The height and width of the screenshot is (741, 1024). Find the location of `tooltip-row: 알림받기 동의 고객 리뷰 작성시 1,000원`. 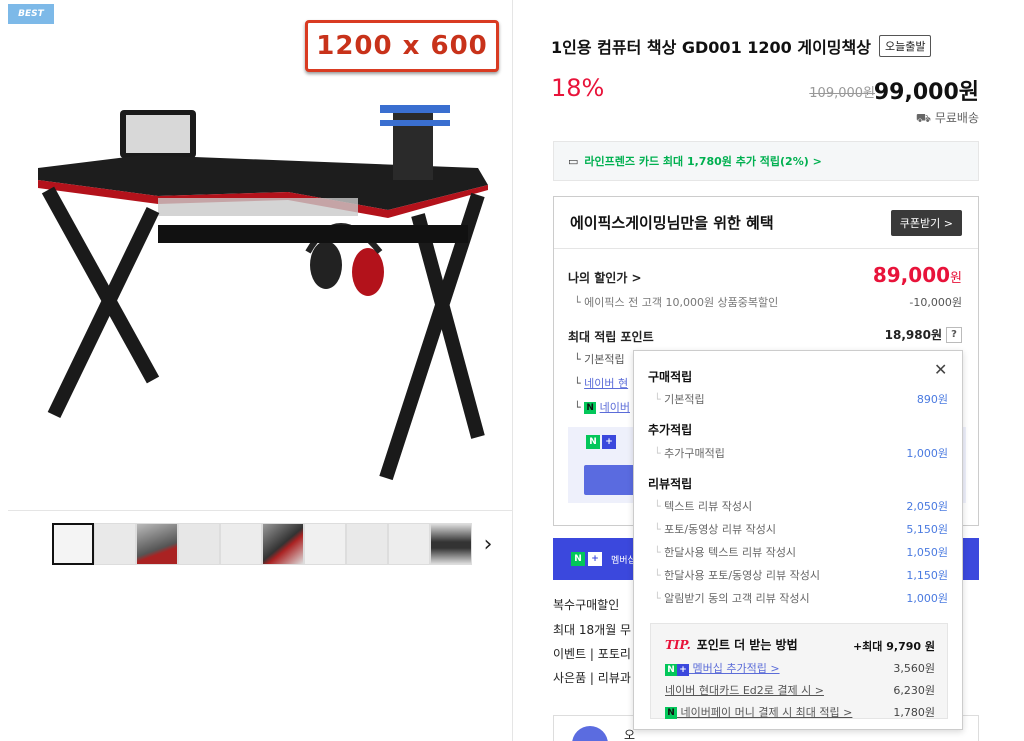

tooltip-row: 알림받기 동의 고객 리뷰 작성시 1,000원 is located at coordinates (801, 598).